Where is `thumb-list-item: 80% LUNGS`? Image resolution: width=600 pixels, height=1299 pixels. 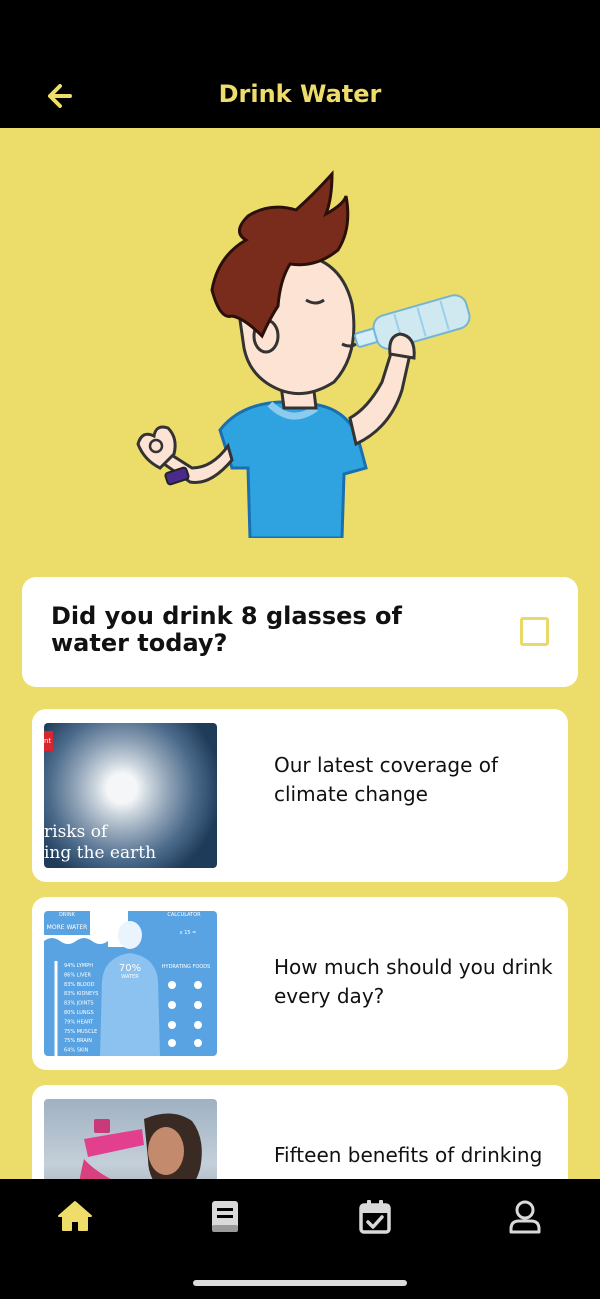 thumb-list-item: 80% LUNGS is located at coordinates (79, 1013).